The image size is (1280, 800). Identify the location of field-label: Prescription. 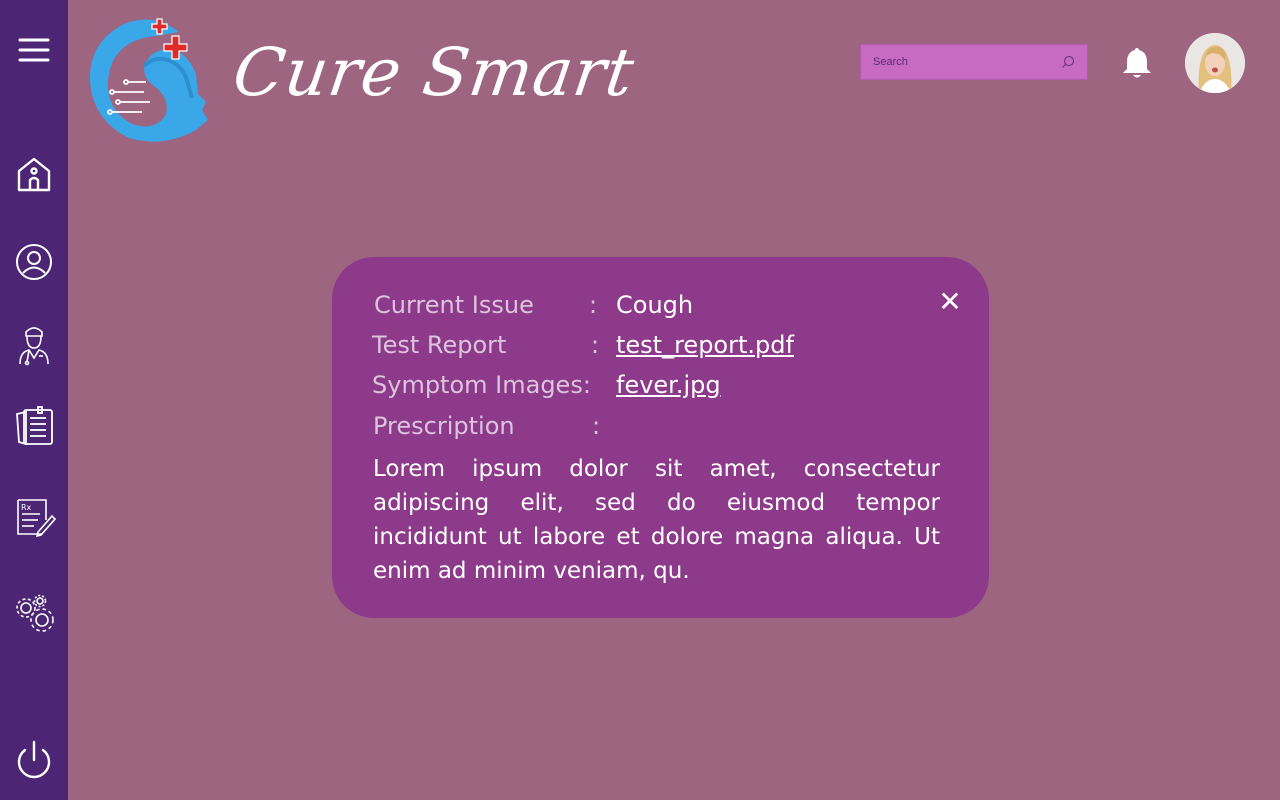
(444, 426).